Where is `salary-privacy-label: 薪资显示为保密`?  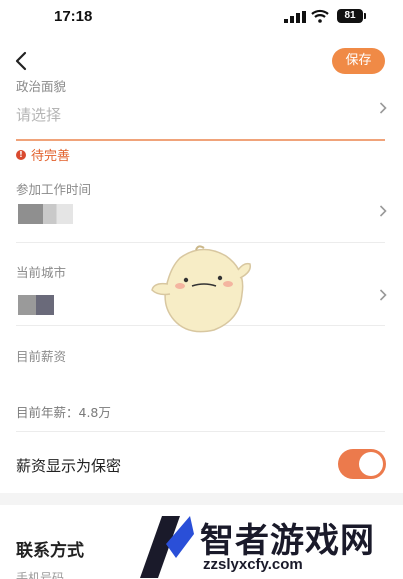
salary-privacy-label: 薪资显示为保密 is located at coordinates (69, 466).